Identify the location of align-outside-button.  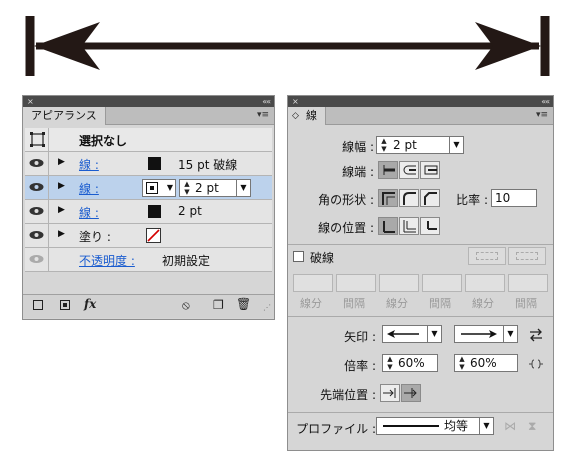
(430, 226).